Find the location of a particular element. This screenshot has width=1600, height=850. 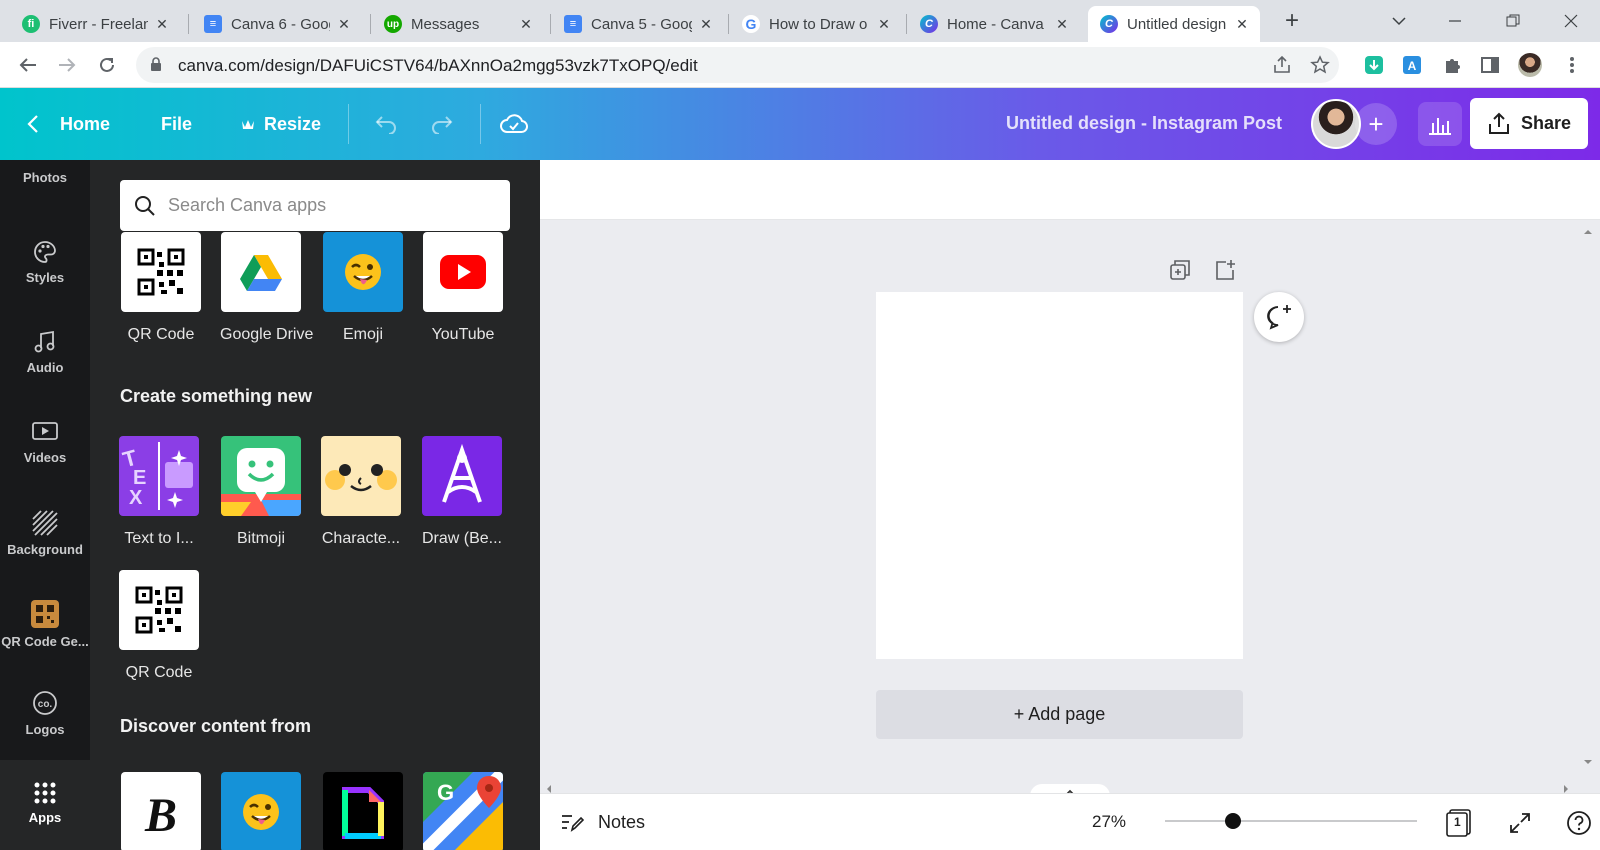

app-tile-qr-code-2: QR Code is located at coordinates (159, 626).